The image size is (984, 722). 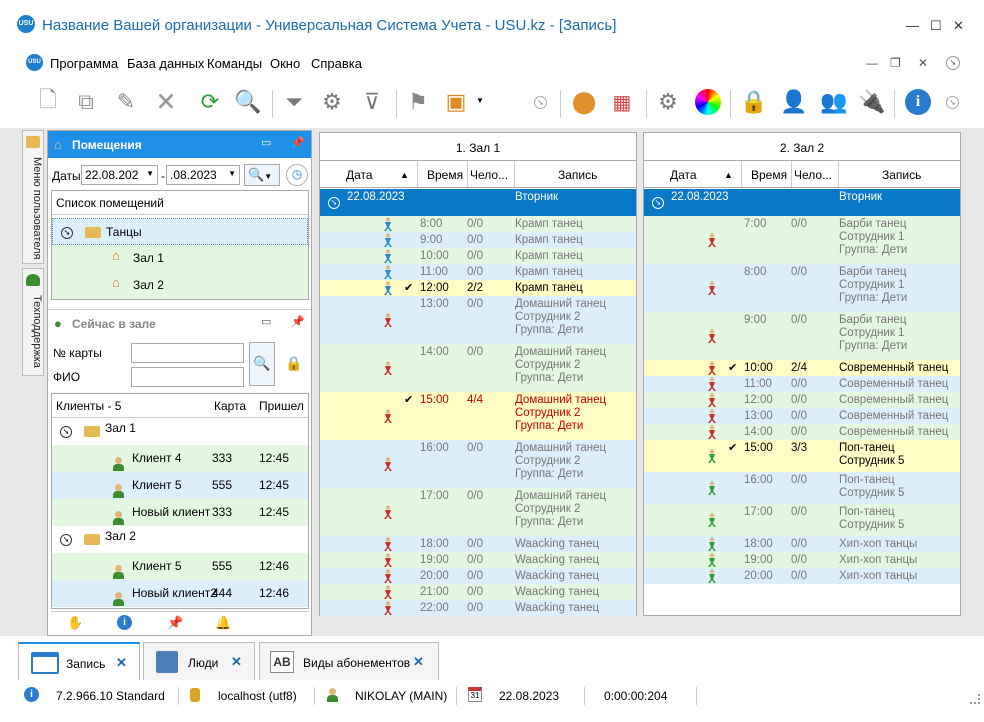 What do you see at coordinates (952, 102) in the screenshot?
I see `toolbar-more-icon: ➘` at bounding box center [952, 102].